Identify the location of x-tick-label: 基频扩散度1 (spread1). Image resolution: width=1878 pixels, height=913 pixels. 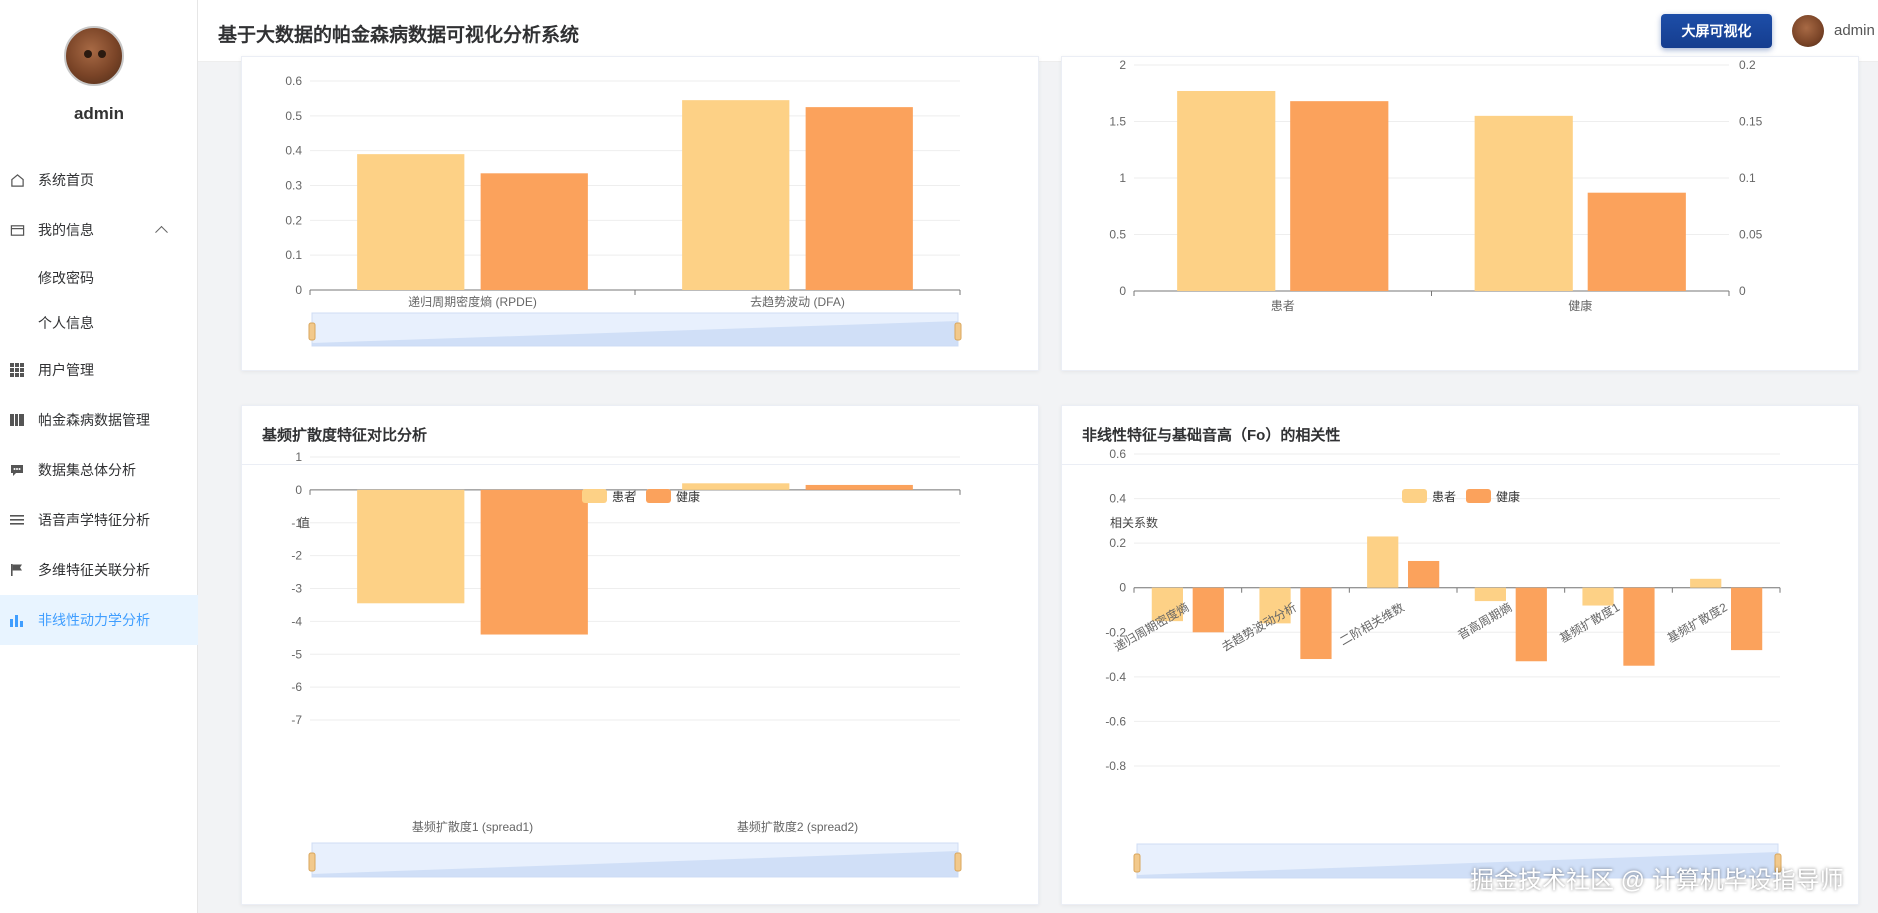
(472, 826).